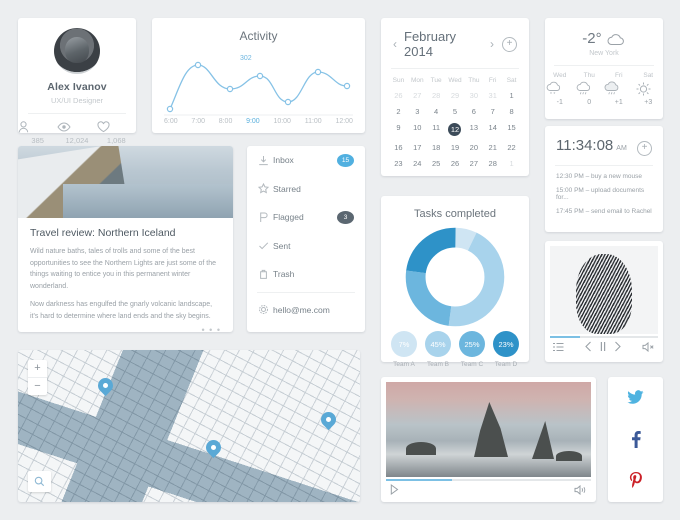  What do you see at coordinates (455, 38) in the screenshot?
I see `calendar-header: ‹ February 2014 › +` at bounding box center [455, 38].